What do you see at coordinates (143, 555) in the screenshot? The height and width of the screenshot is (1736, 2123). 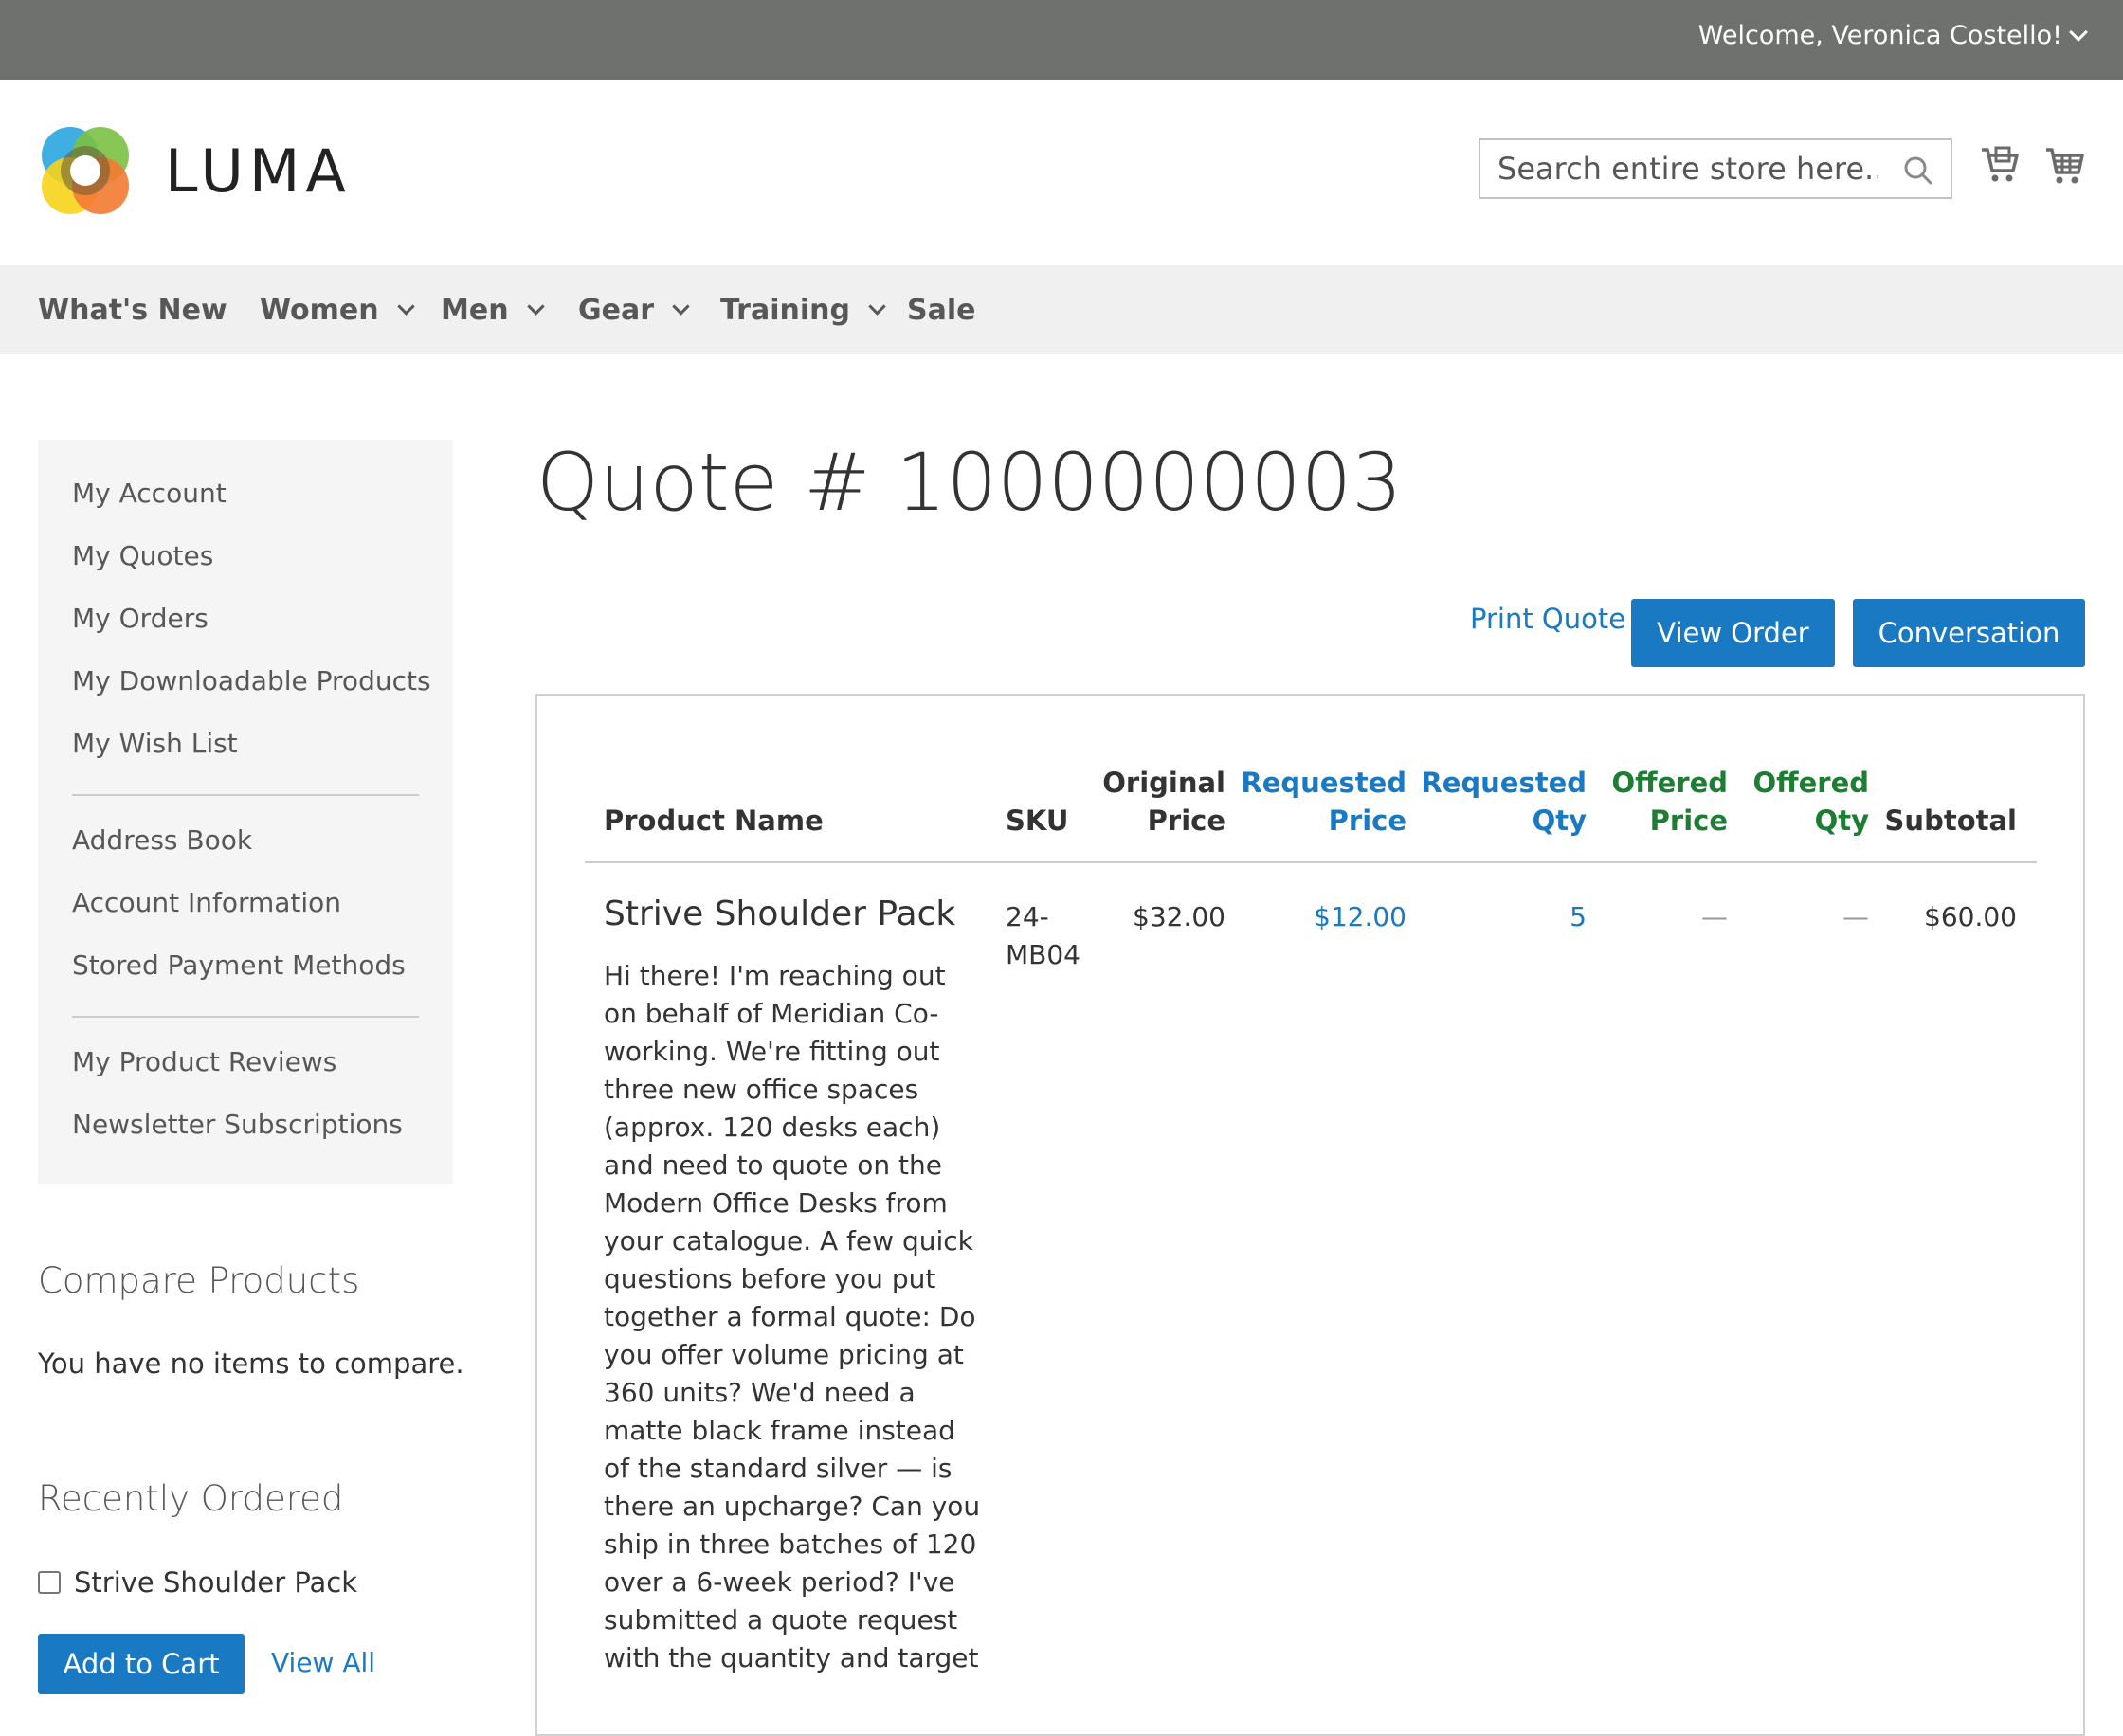 I see `sidebar-item-my-quotes: My Quotes` at bounding box center [143, 555].